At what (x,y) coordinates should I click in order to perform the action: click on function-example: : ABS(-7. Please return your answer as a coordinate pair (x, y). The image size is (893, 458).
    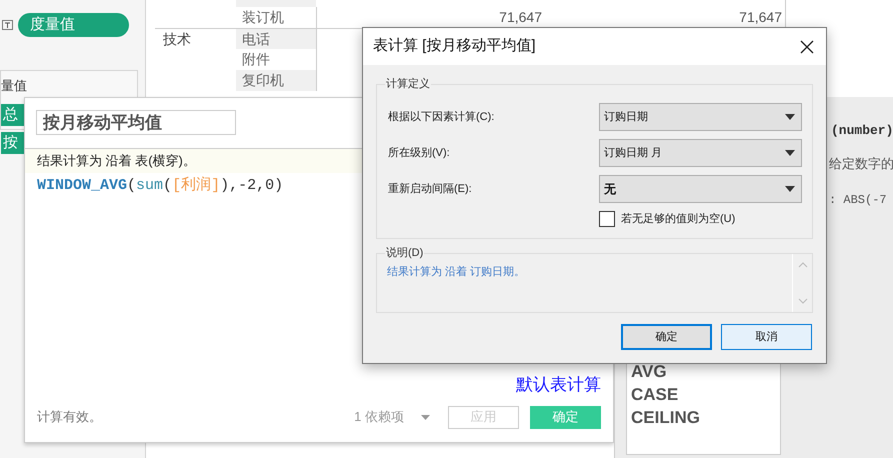
    Looking at the image, I should click on (858, 200).